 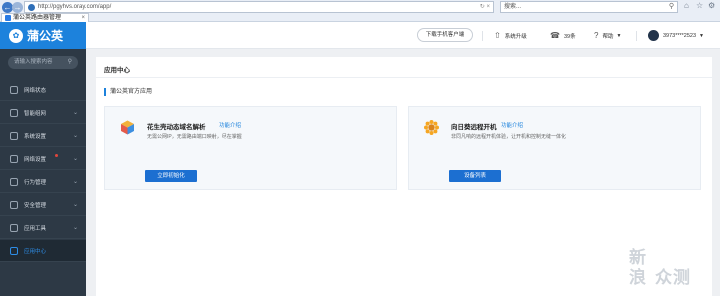 I want to click on peanut-shell-cube-icon, so click(x=127, y=127).